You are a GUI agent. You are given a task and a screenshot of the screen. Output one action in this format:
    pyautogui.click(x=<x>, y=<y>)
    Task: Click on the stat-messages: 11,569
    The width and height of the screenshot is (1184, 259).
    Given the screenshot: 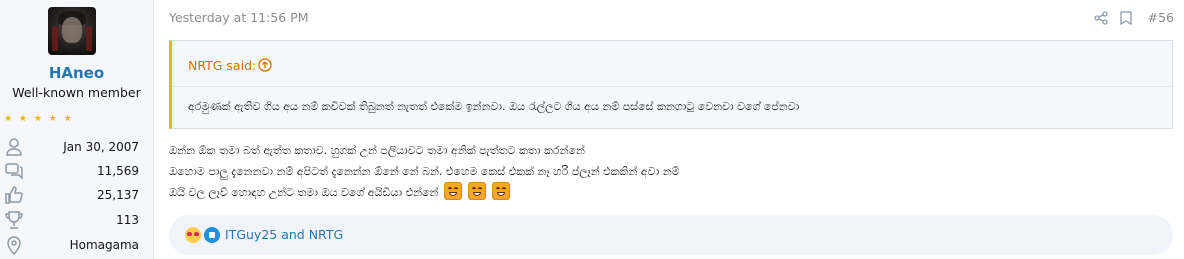 What is the action you would take?
    pyautogui.click(x=76, y=172)
    